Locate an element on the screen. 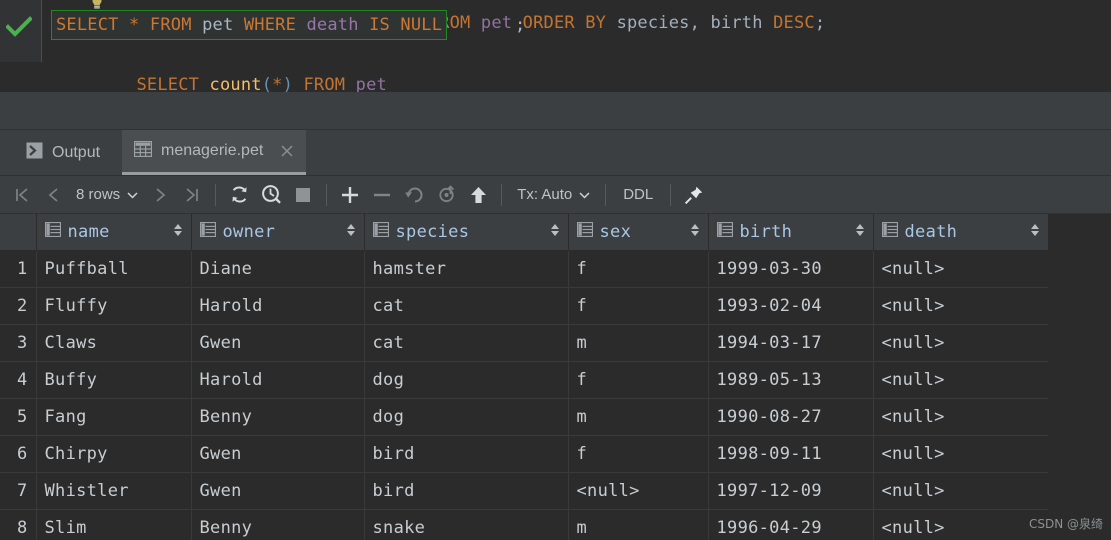 The image size is (1111, 540). first-page-icon is located at coordinates (22, 195).